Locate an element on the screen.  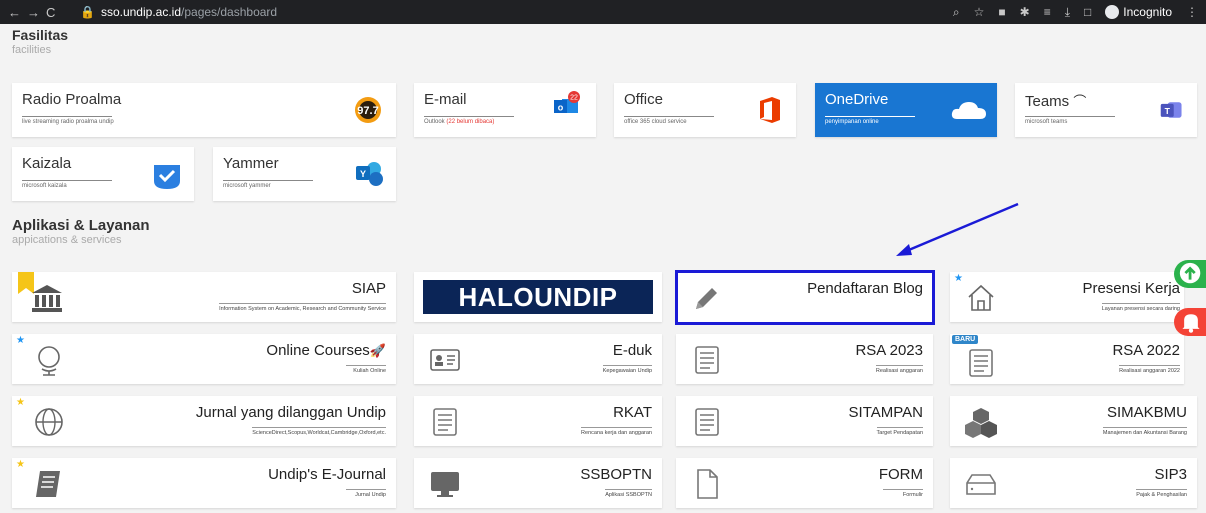
rocket-icon: 🚀 is located at coordinates (377, 350).